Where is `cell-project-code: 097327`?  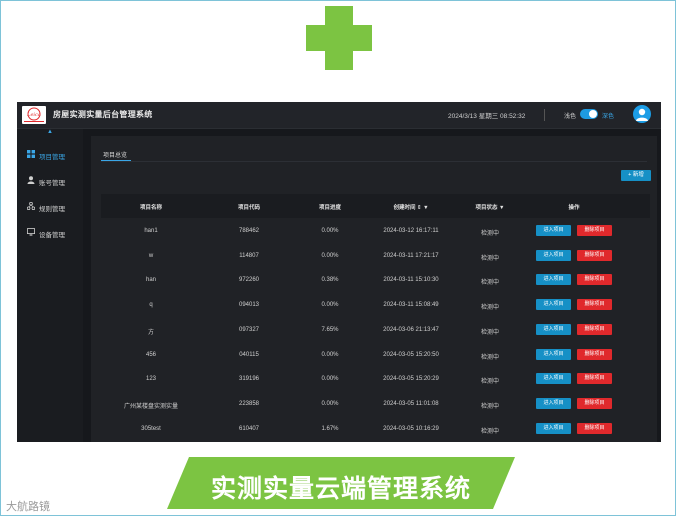 cell-project-code: 097327 is located at coordinates (249, 329).